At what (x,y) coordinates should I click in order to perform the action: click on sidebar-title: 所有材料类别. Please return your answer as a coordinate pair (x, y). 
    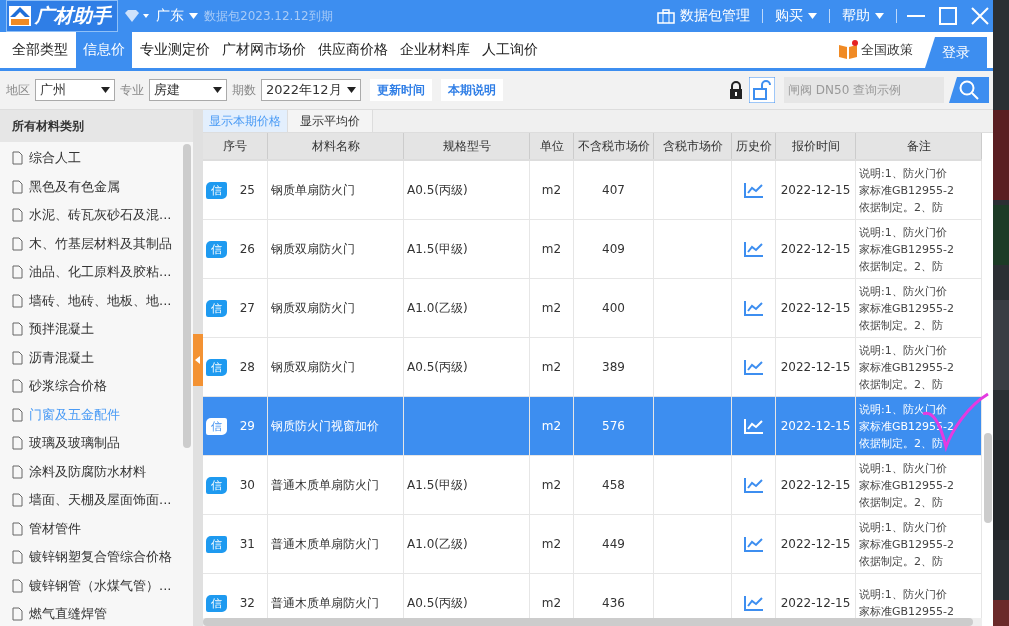
    Looking at the image, I should click on (96, 126).